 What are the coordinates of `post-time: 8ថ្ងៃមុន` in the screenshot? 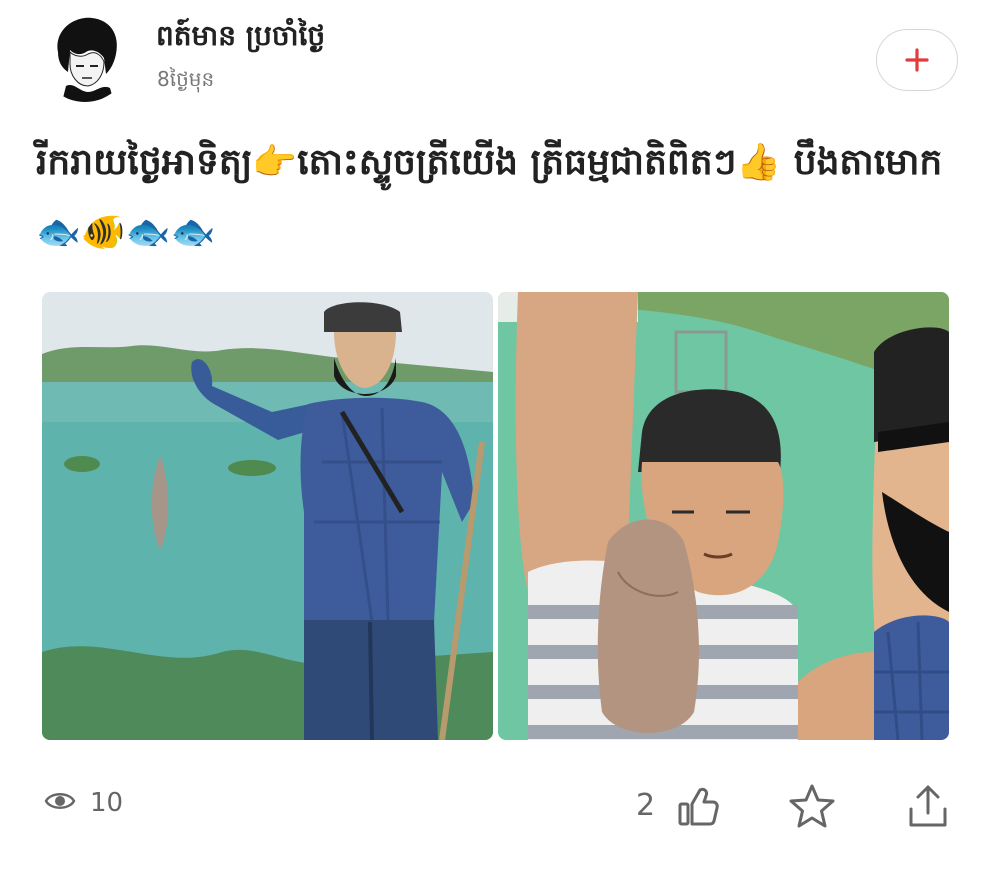 It's located at (186, 79).